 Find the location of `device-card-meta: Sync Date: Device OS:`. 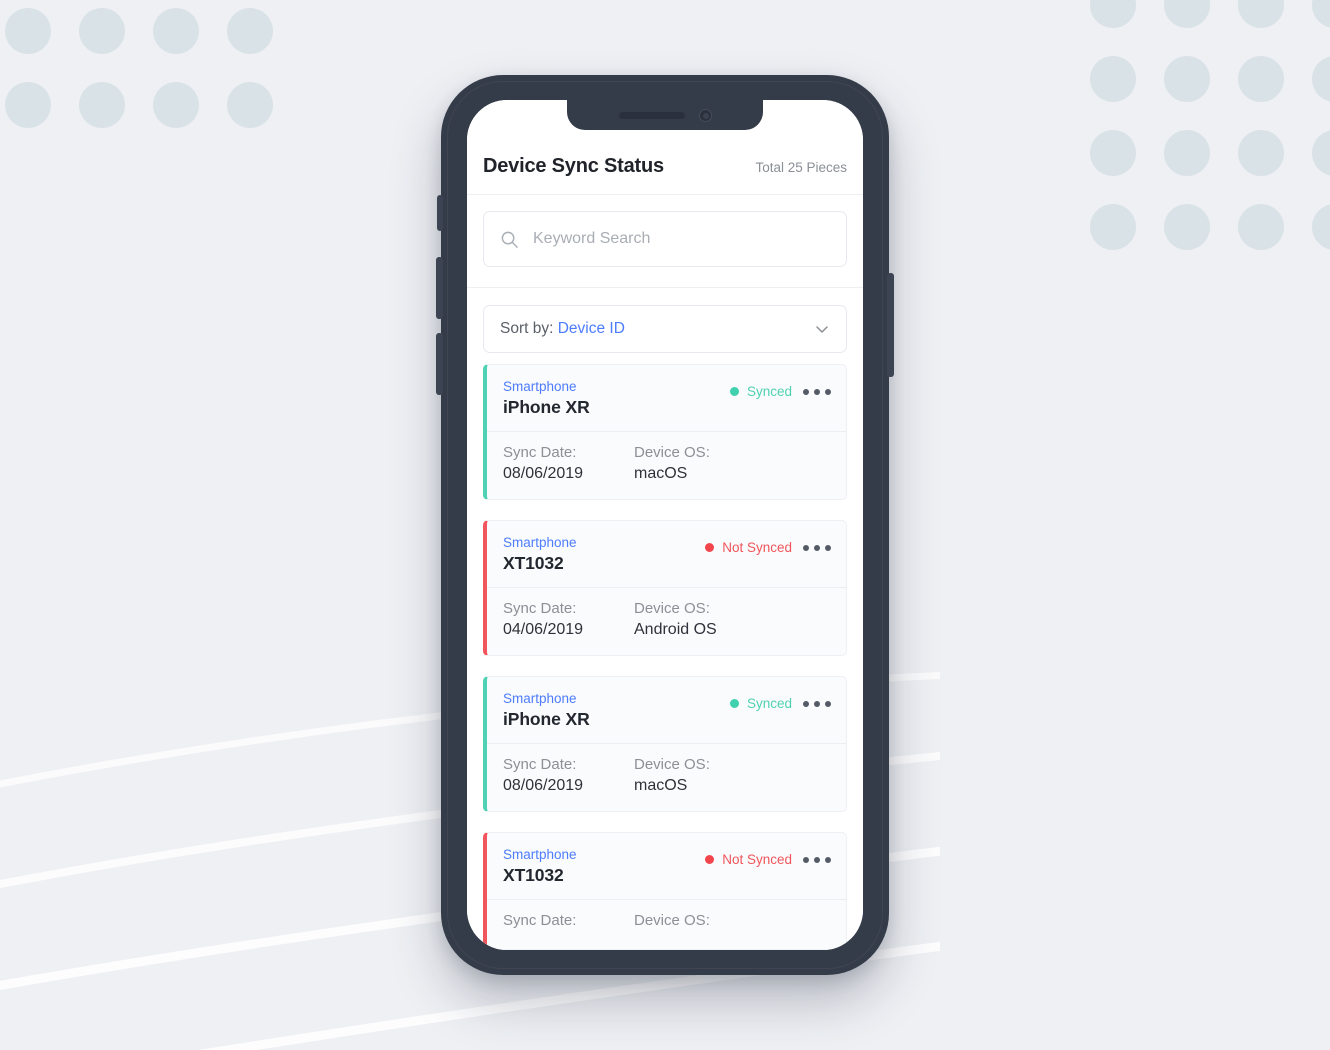

device-card-meta: Sync Date: Device OS: is located at coordinates (666, 924).